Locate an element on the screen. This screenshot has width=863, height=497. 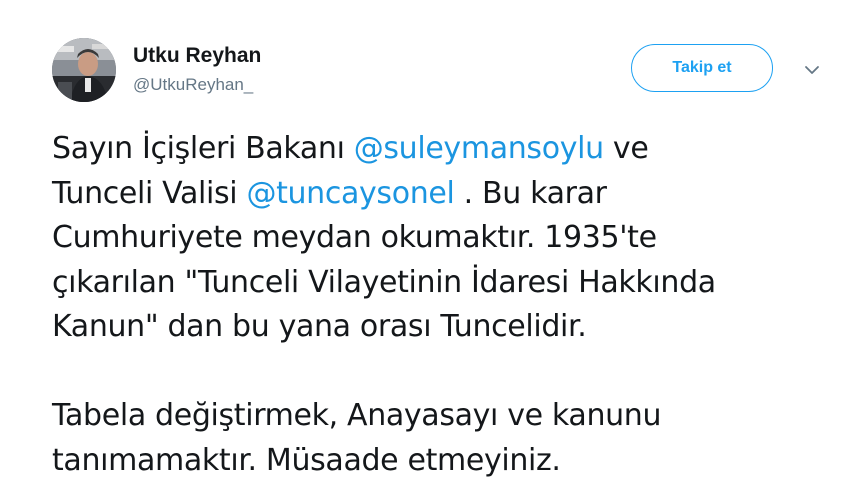
mention-link: @tuncaysonel is located at coordinates (350, 193).